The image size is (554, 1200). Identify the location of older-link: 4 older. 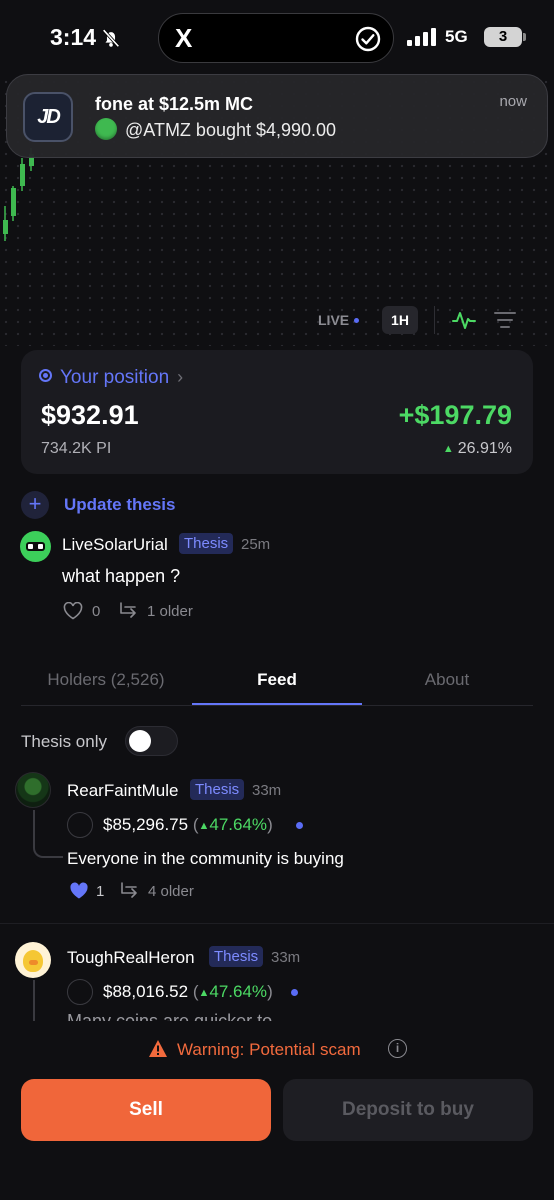
(171, 891).